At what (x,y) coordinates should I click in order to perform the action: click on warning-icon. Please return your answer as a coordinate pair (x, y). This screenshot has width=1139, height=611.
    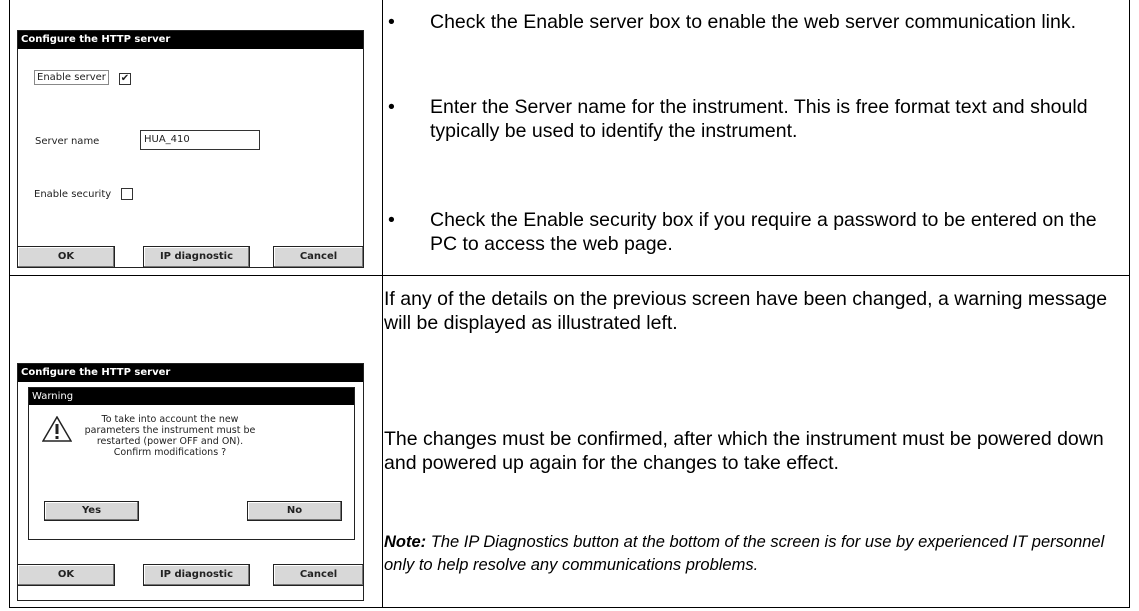
    Looking at the image, I should click on (57, 430).